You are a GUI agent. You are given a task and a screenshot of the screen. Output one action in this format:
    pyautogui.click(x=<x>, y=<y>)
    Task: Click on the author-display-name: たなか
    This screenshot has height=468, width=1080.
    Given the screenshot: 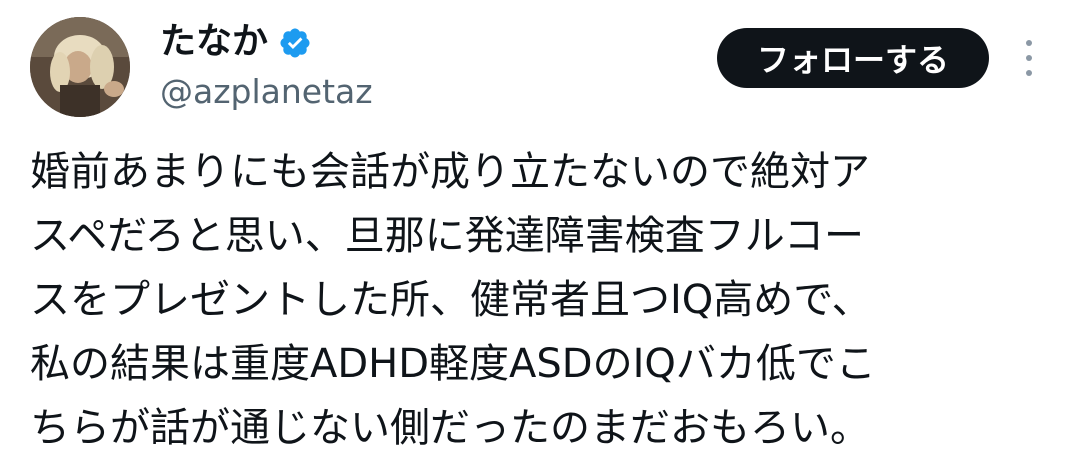 What is the action you would take?
    pyautogui.click(x=214, y=42)
    